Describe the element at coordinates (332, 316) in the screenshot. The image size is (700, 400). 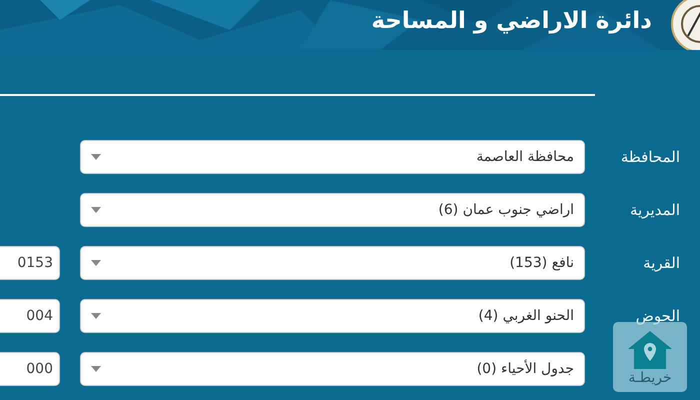
I see `dropdown-field: الحنو الغربي (4)` at that location.